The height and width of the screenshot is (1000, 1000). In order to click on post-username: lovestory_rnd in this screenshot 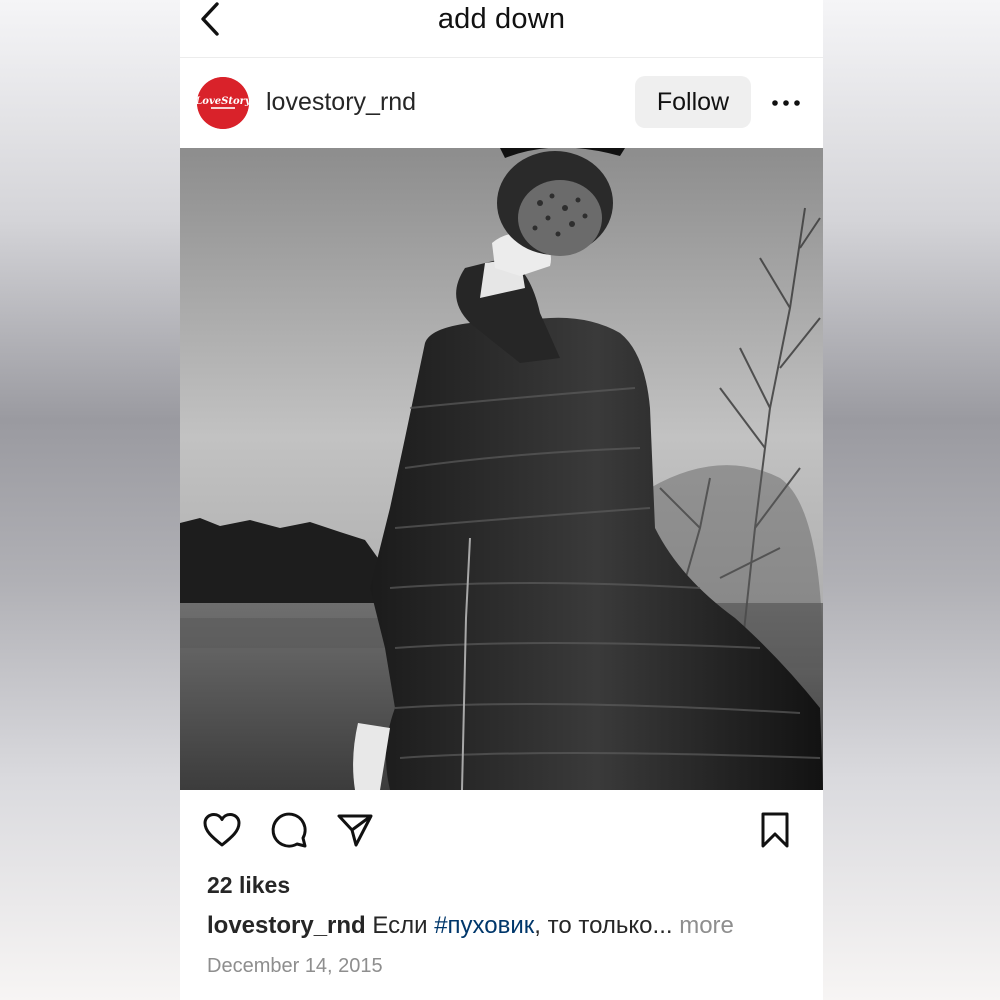, I will do `click(341, 102)`.